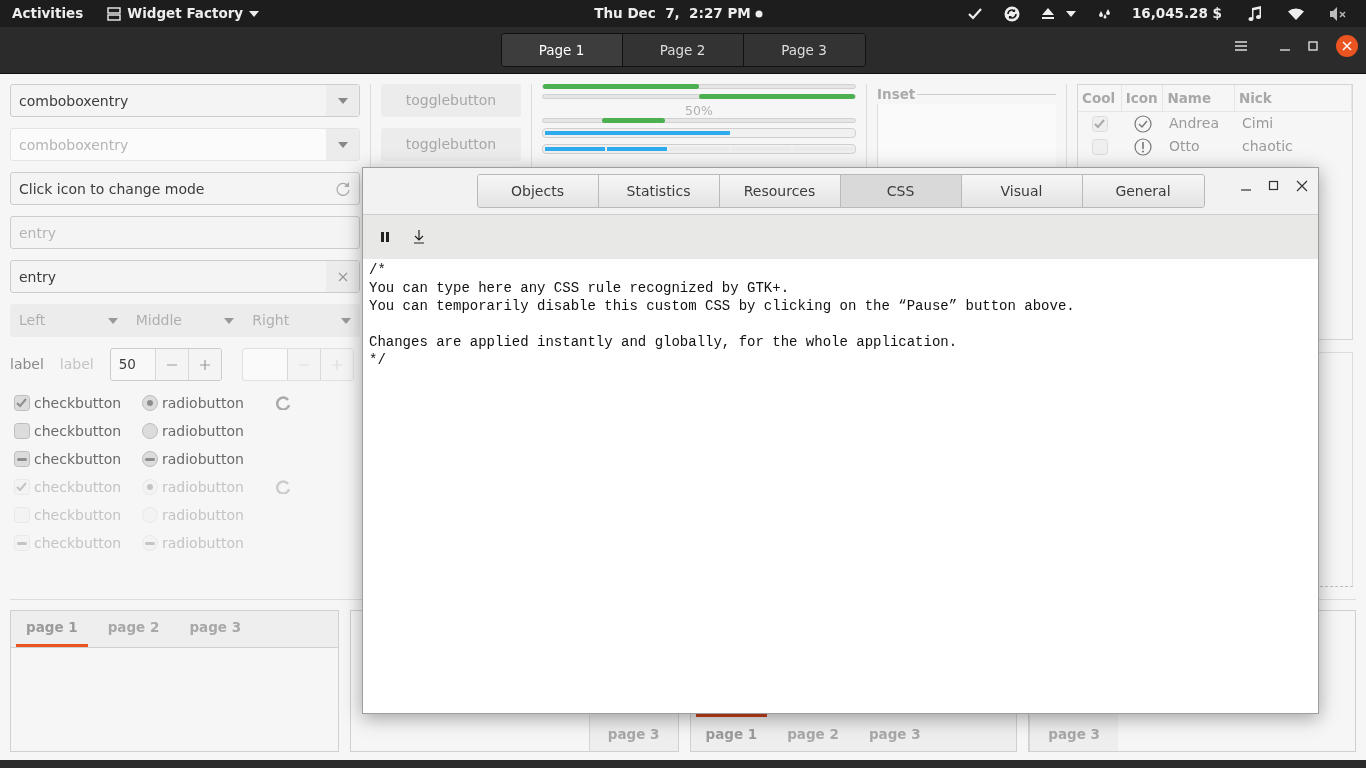 The width and height of the screenshot is (1366, 768). What do you see at coordinates (1194, 124) in the screenshot?
I see `table-cell-text: Andrea` at bounding box center [1194, 124].